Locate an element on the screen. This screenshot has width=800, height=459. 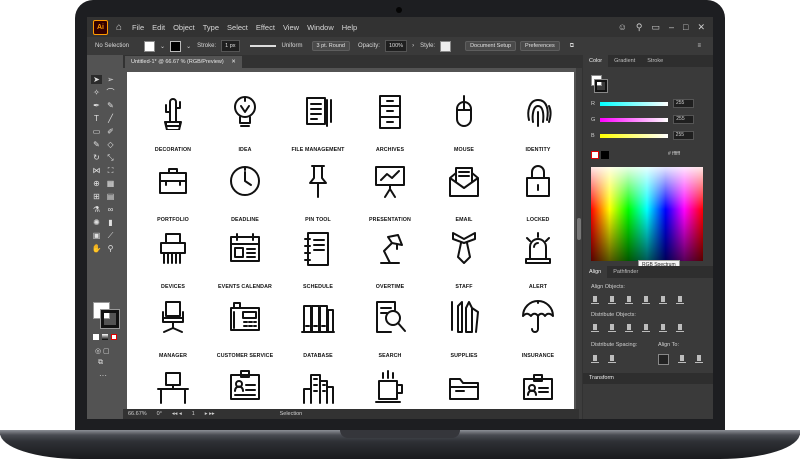
close-icon: ✕ is located at coordinates (701, 27).